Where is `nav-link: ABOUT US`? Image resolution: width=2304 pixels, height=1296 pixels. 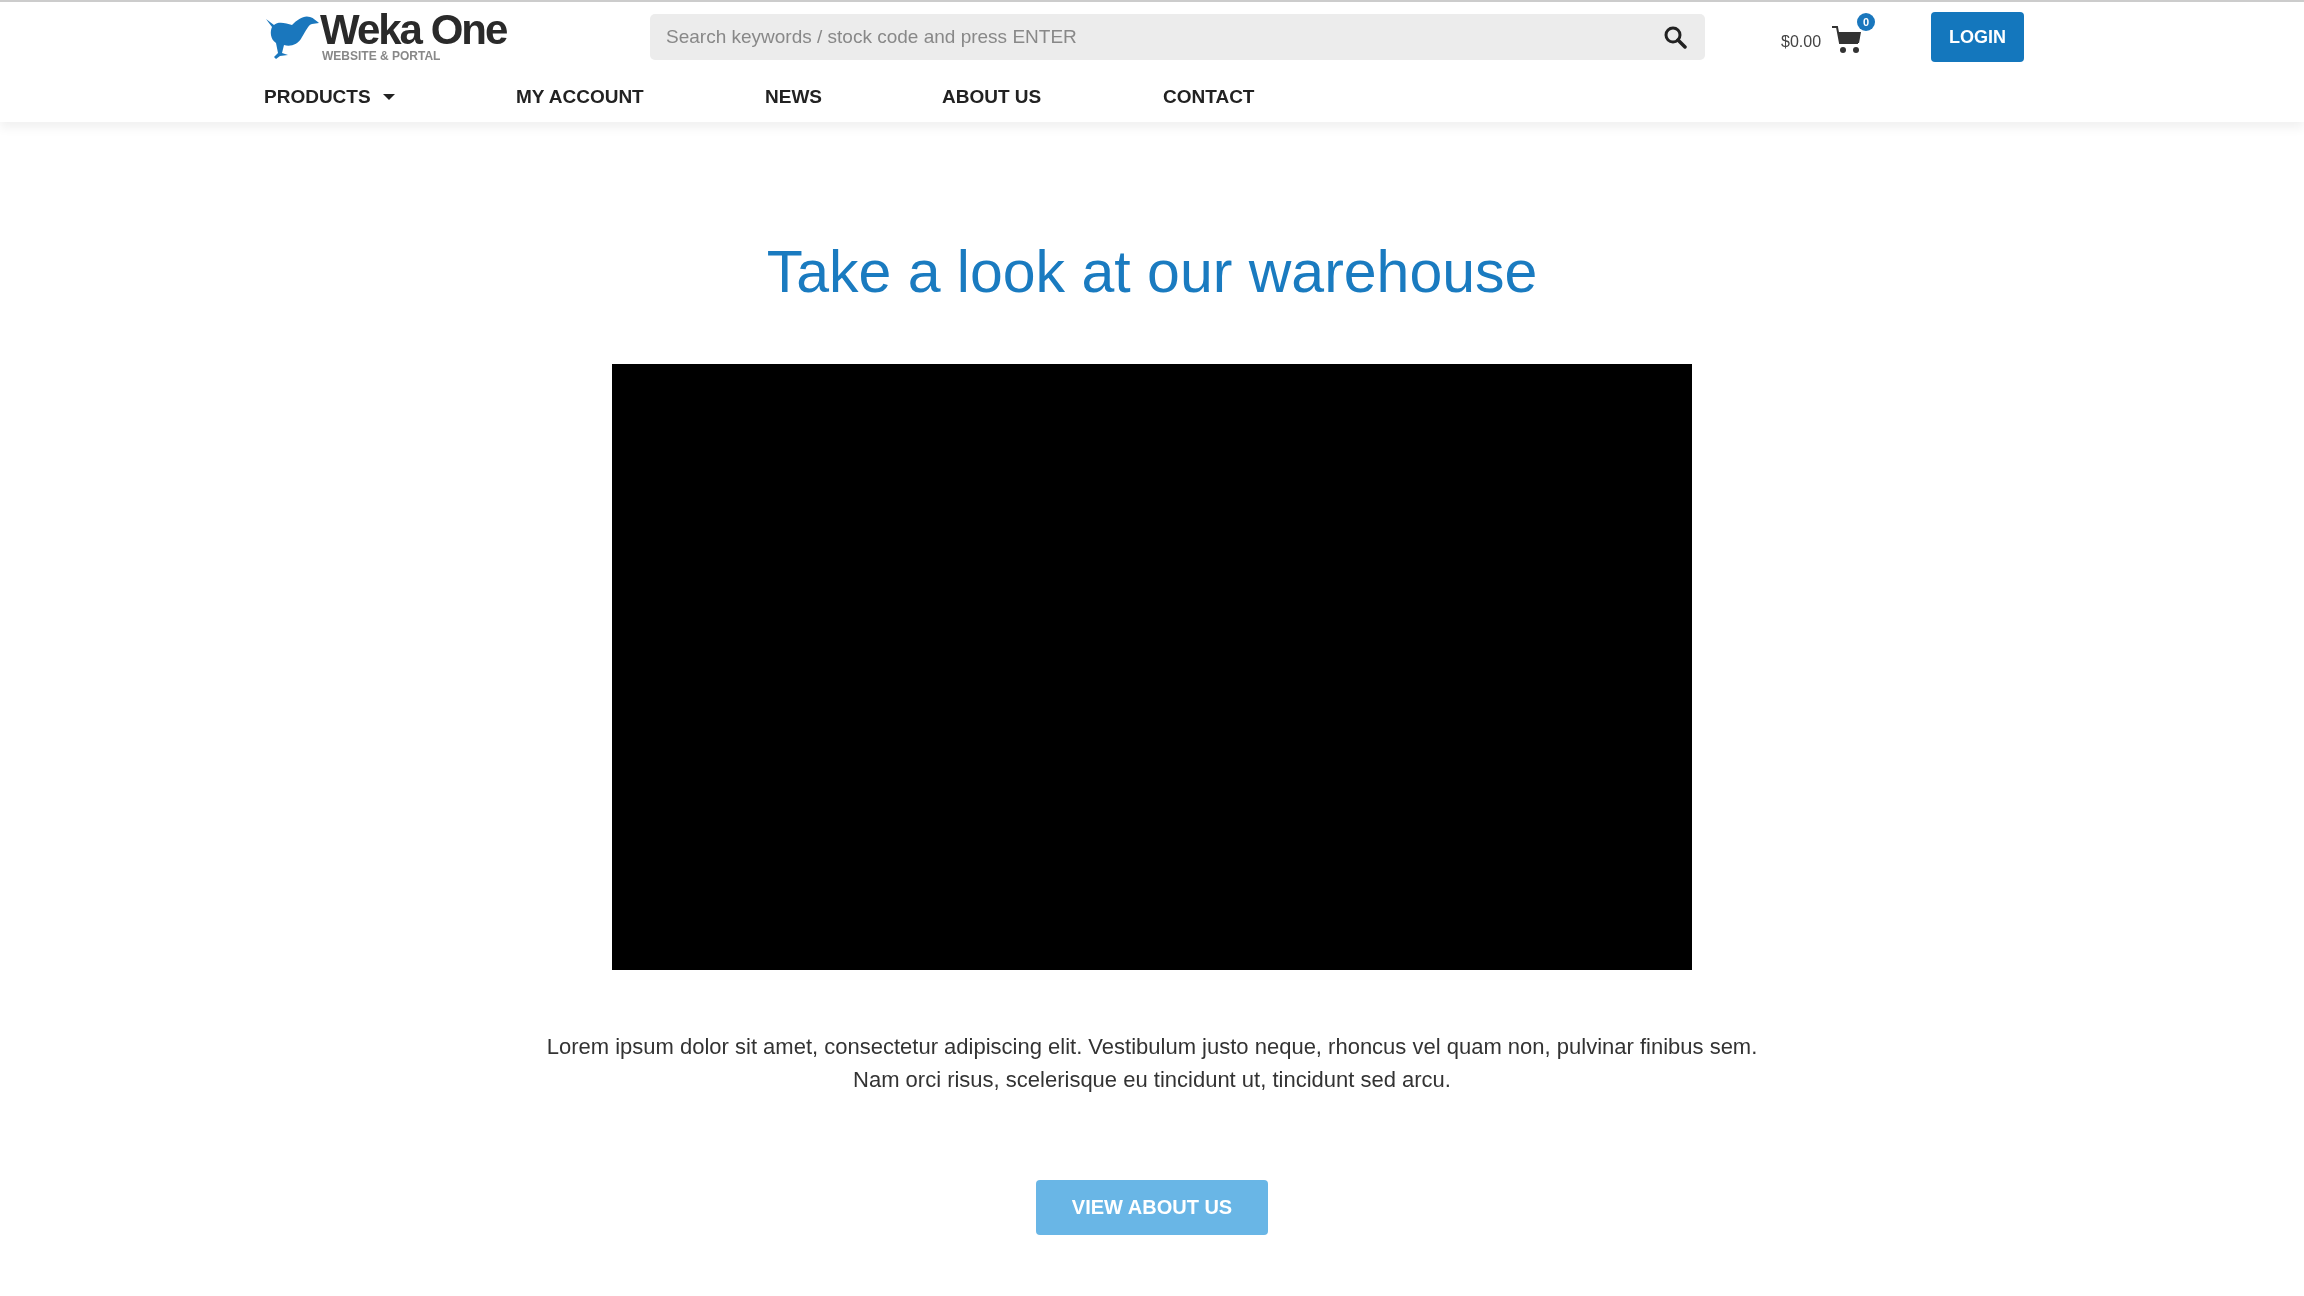 nav-link: ABOUT US is located at coordinates (1052, 97).